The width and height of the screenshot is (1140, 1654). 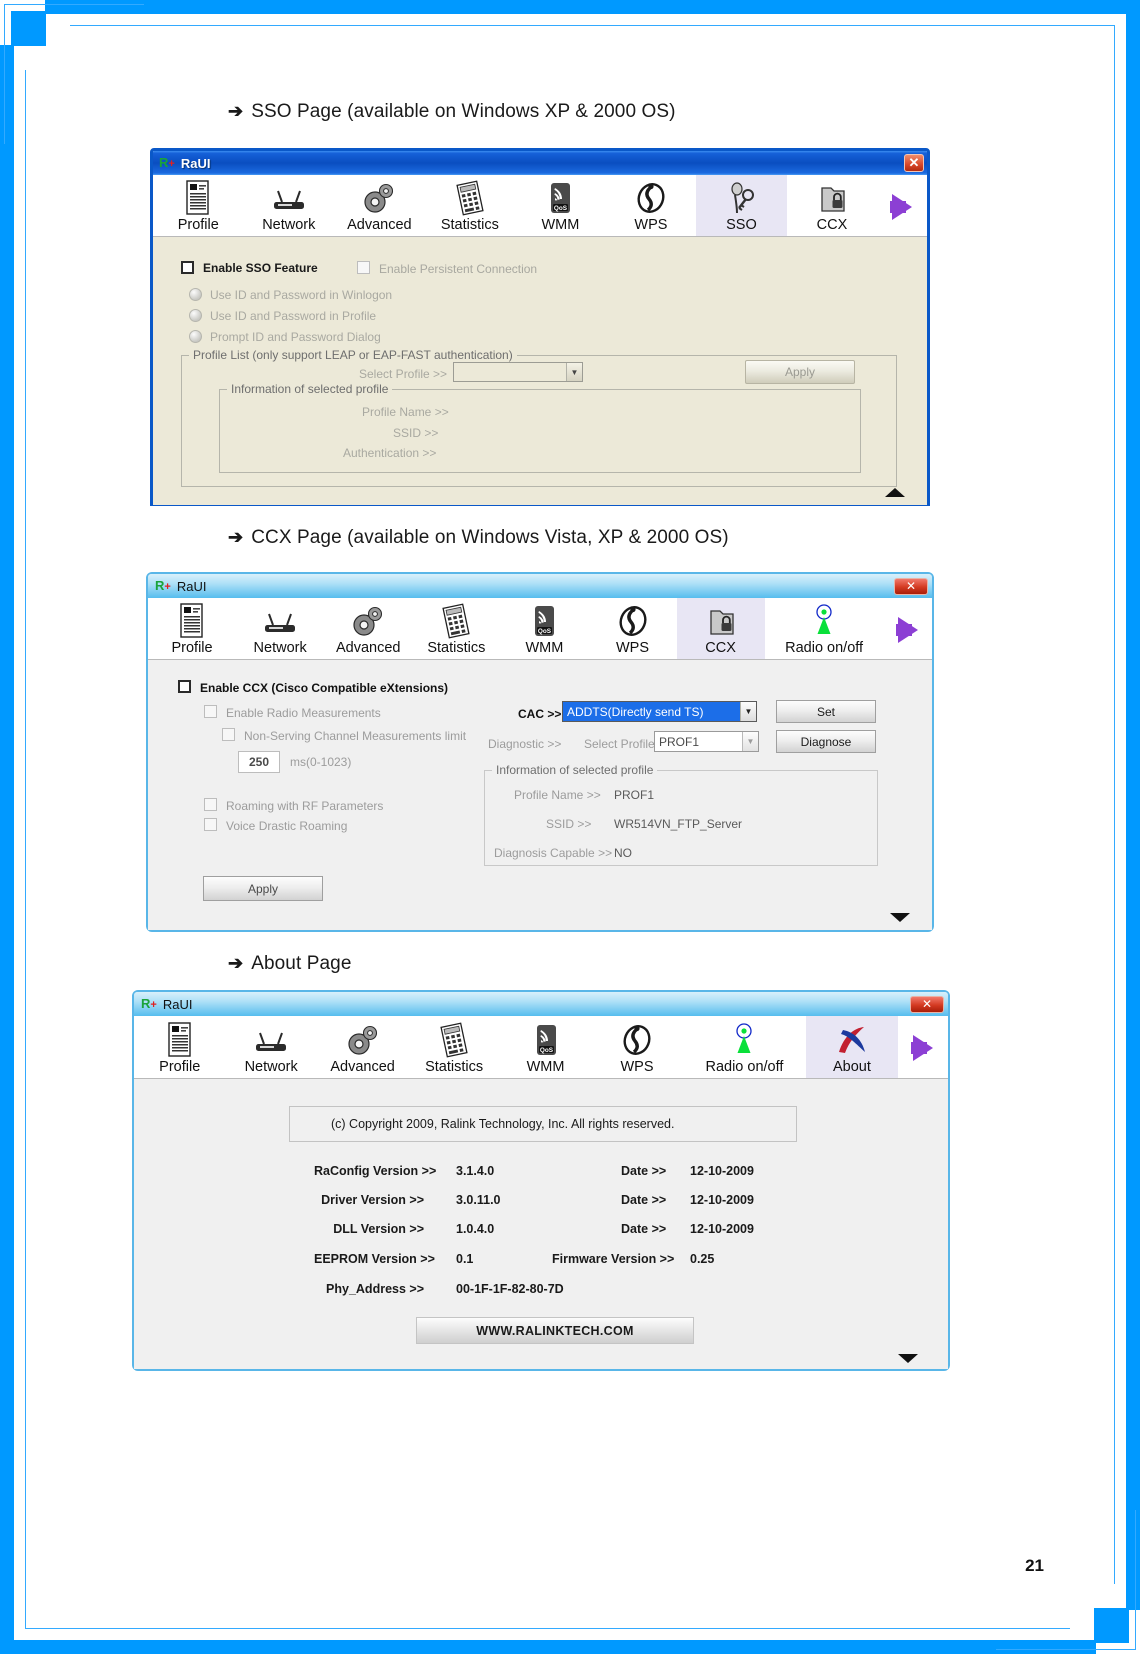 I want to click on website-link: WWW.RALINKTECH.COM, so click(x=555, y=1330).